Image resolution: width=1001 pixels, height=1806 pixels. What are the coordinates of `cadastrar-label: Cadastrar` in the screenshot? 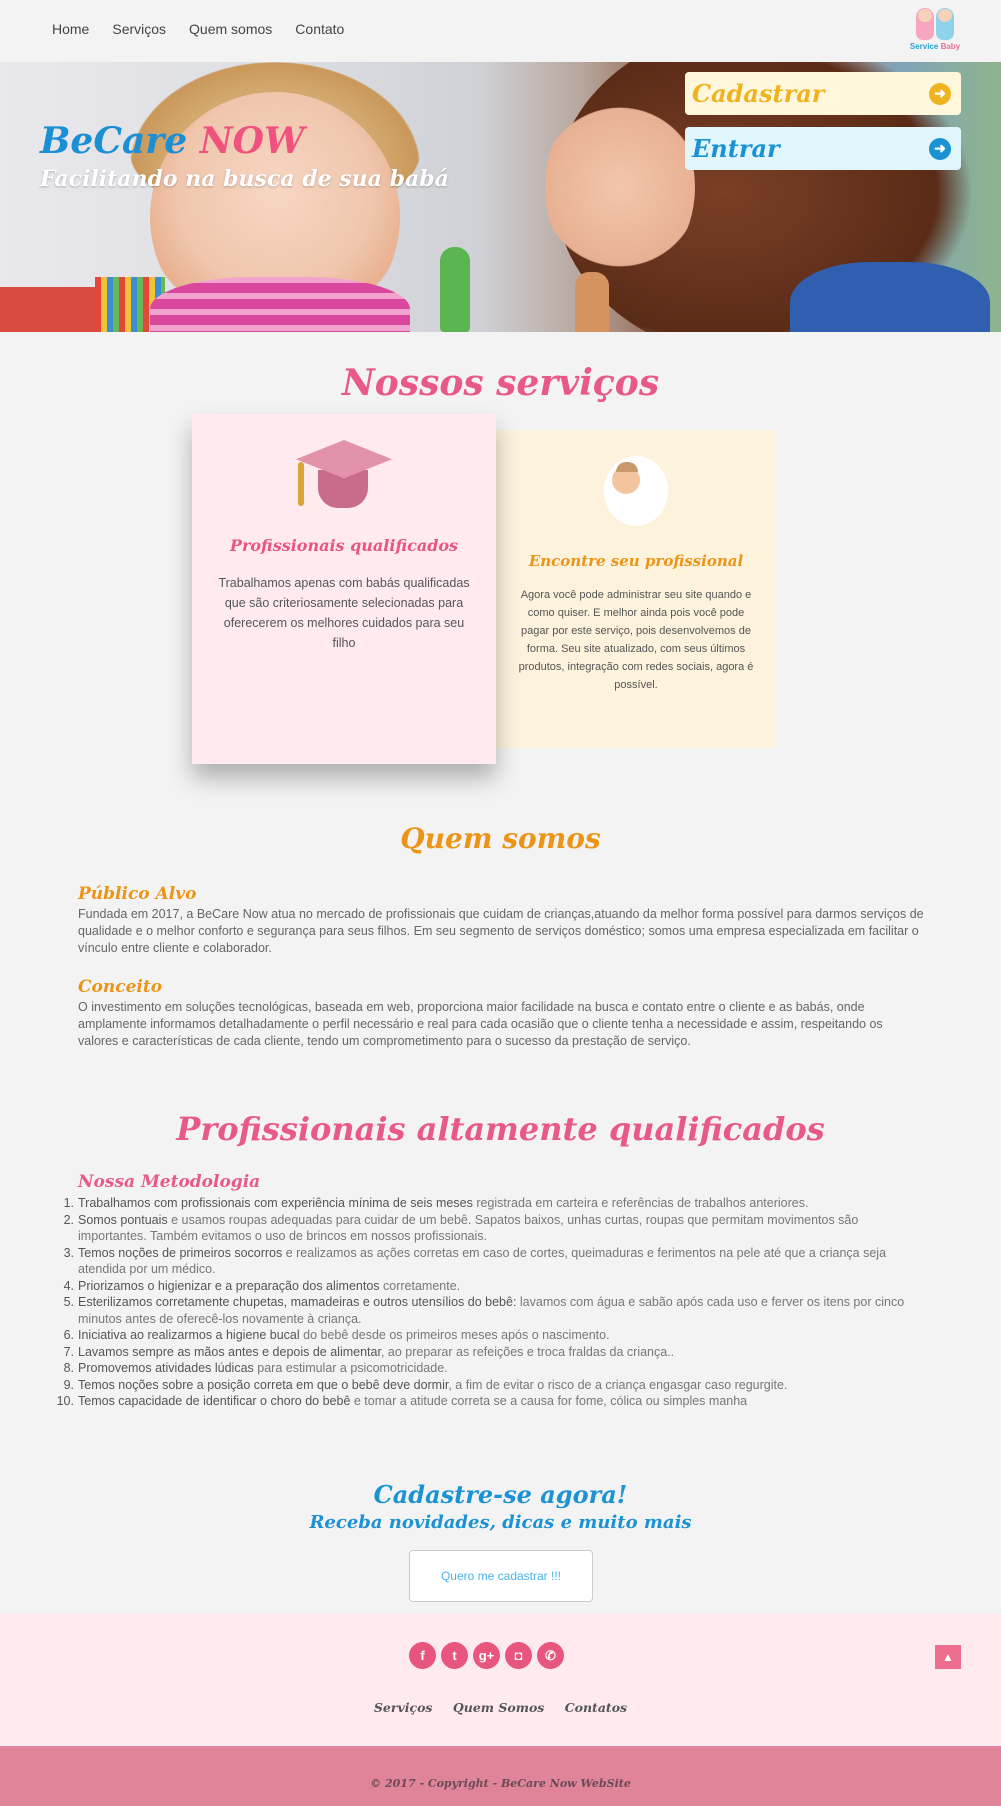 It's located at (758, 93).